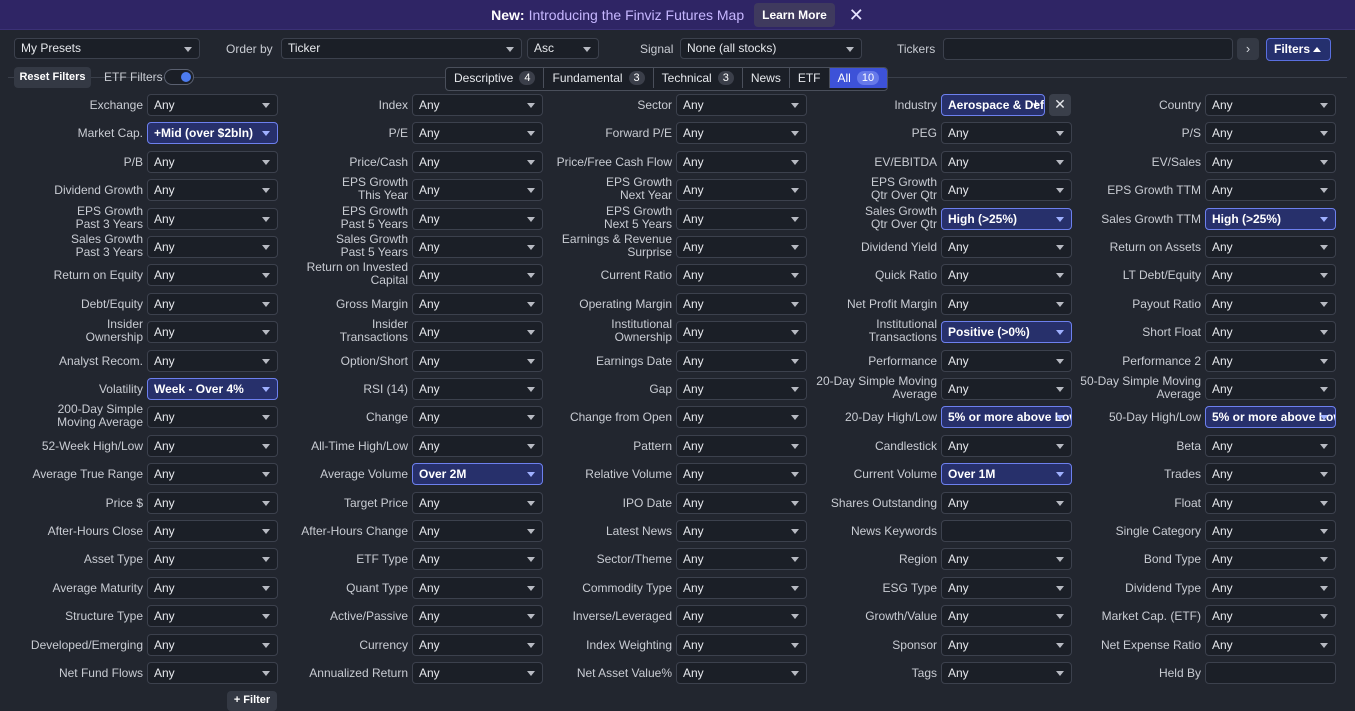  Describe the element at coordinates (477, 218) in the screenshot. I see `filter-select-eps-growth-past-5-years: Any` at that location.